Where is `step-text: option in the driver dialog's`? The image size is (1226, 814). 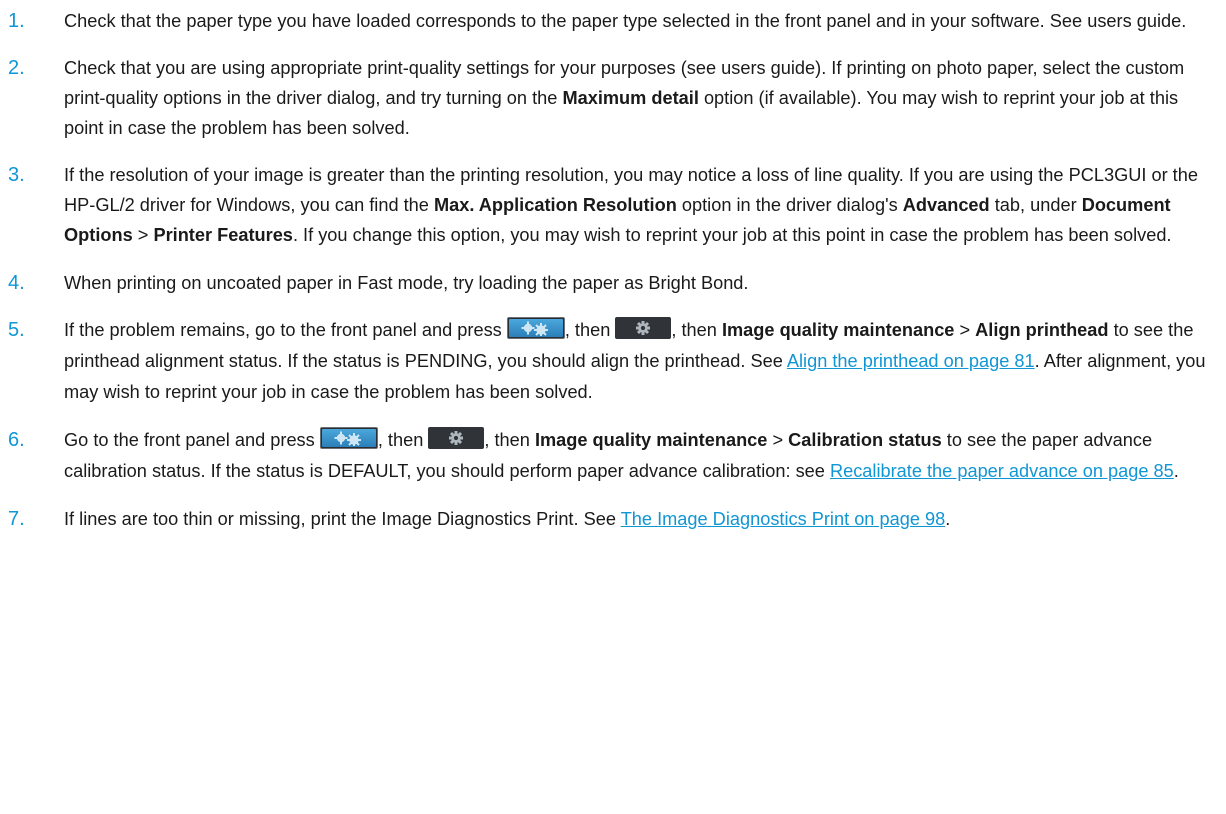 step-text: option in the driver dialog's is located at coordinates (789, 205).